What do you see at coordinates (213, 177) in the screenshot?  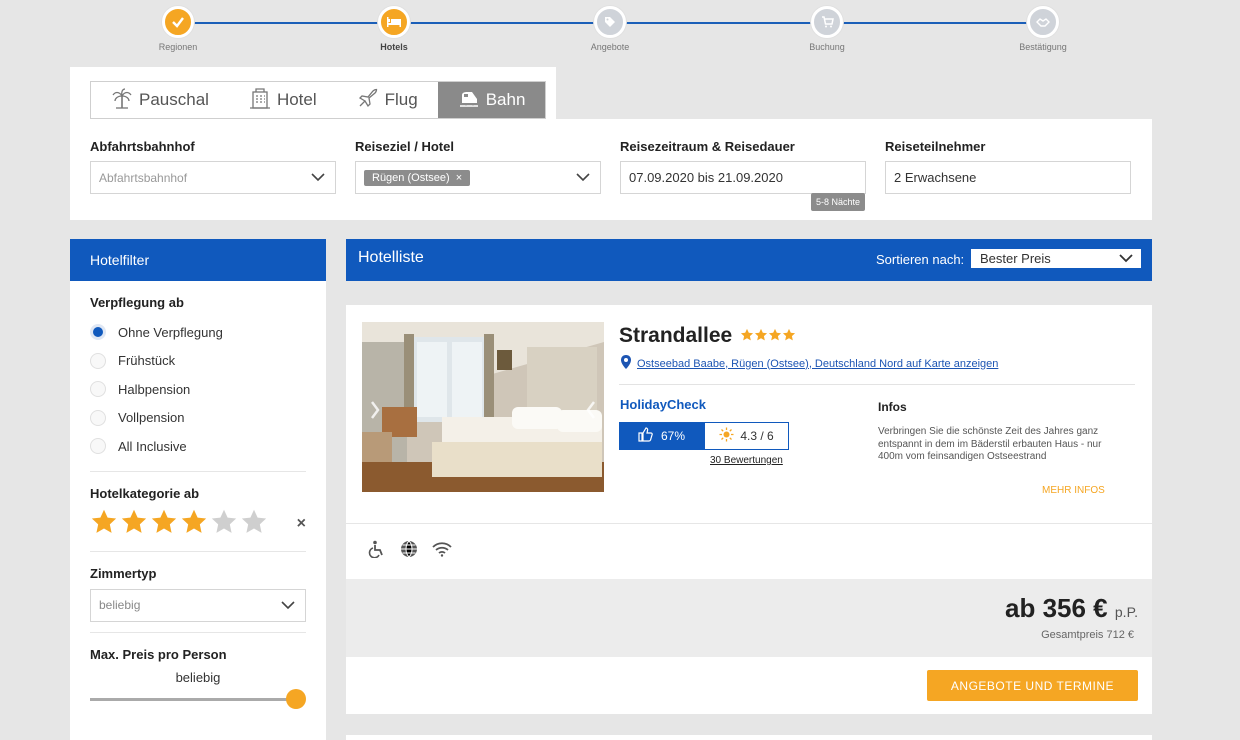 I see `departure-select: Abfahrtsbahnhof` at bounding box center [213, 177].